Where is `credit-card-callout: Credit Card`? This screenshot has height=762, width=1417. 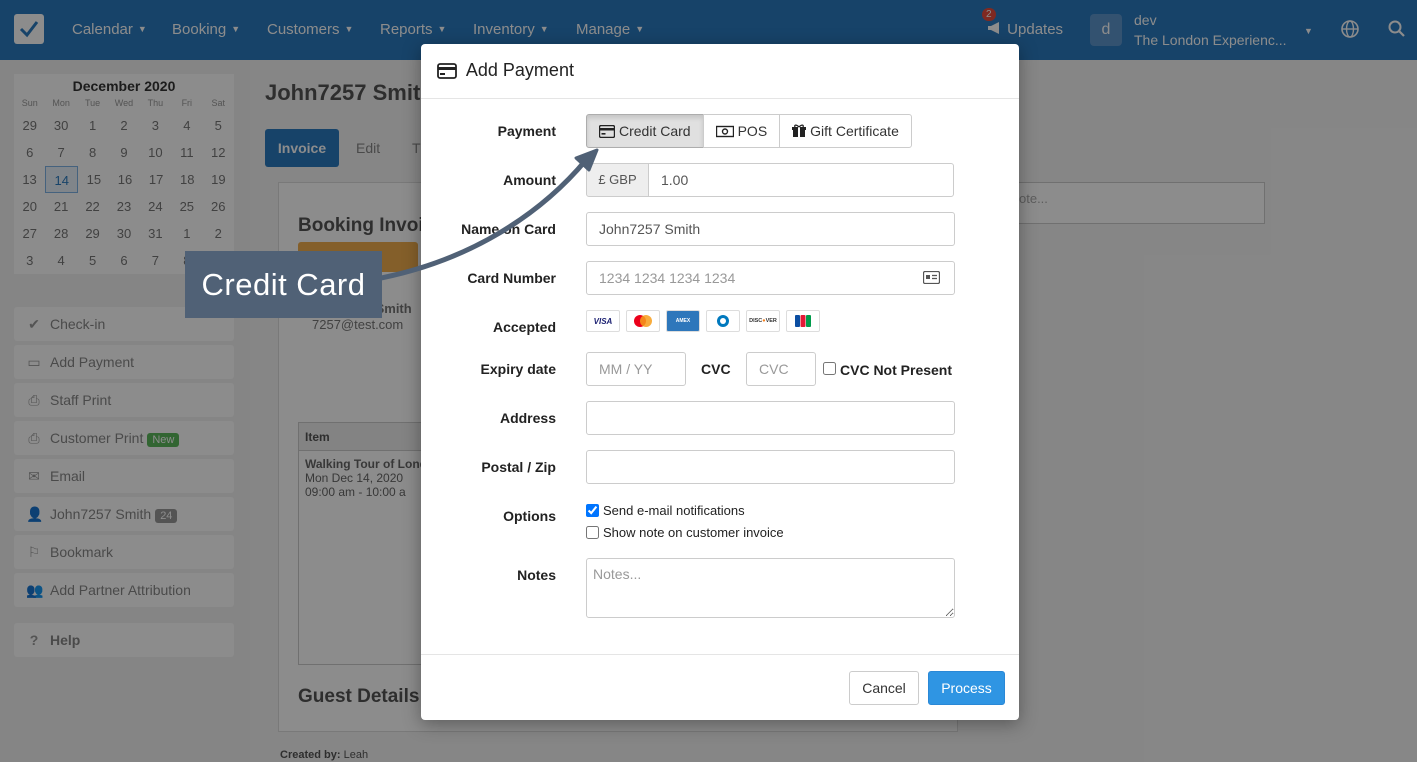 credit-card-callout: Credit Card is located at coordinates (283, 284).